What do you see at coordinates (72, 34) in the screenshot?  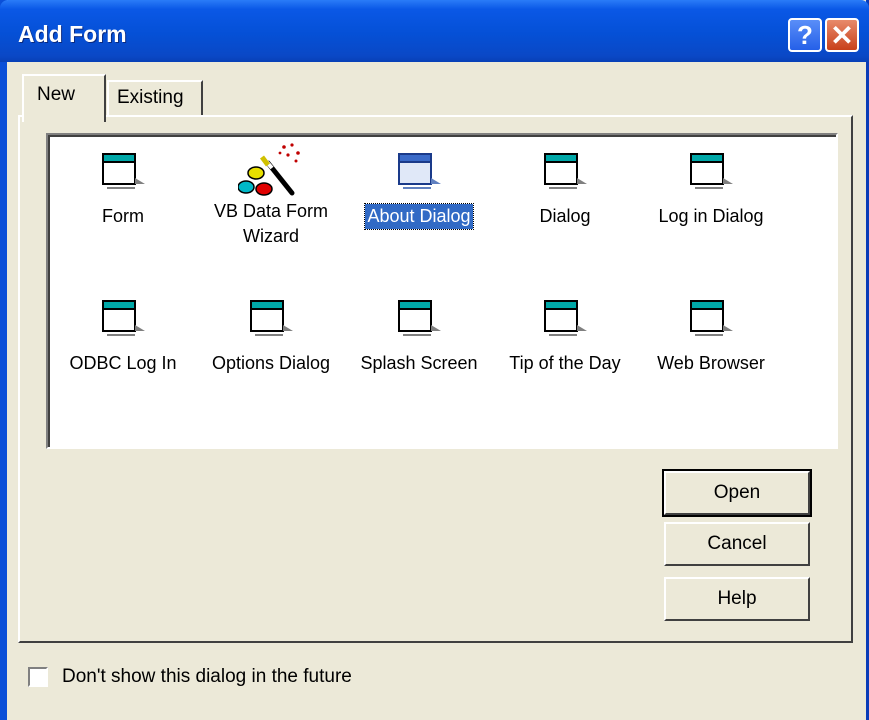 I see `window-title: Add Form` at bounding box center [72, 34].